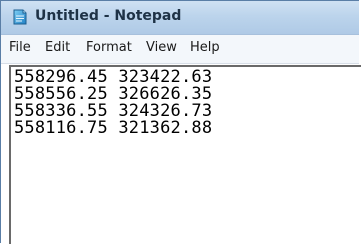  I want to click on window-title: Untitled - Notepad, so click(108, 16).